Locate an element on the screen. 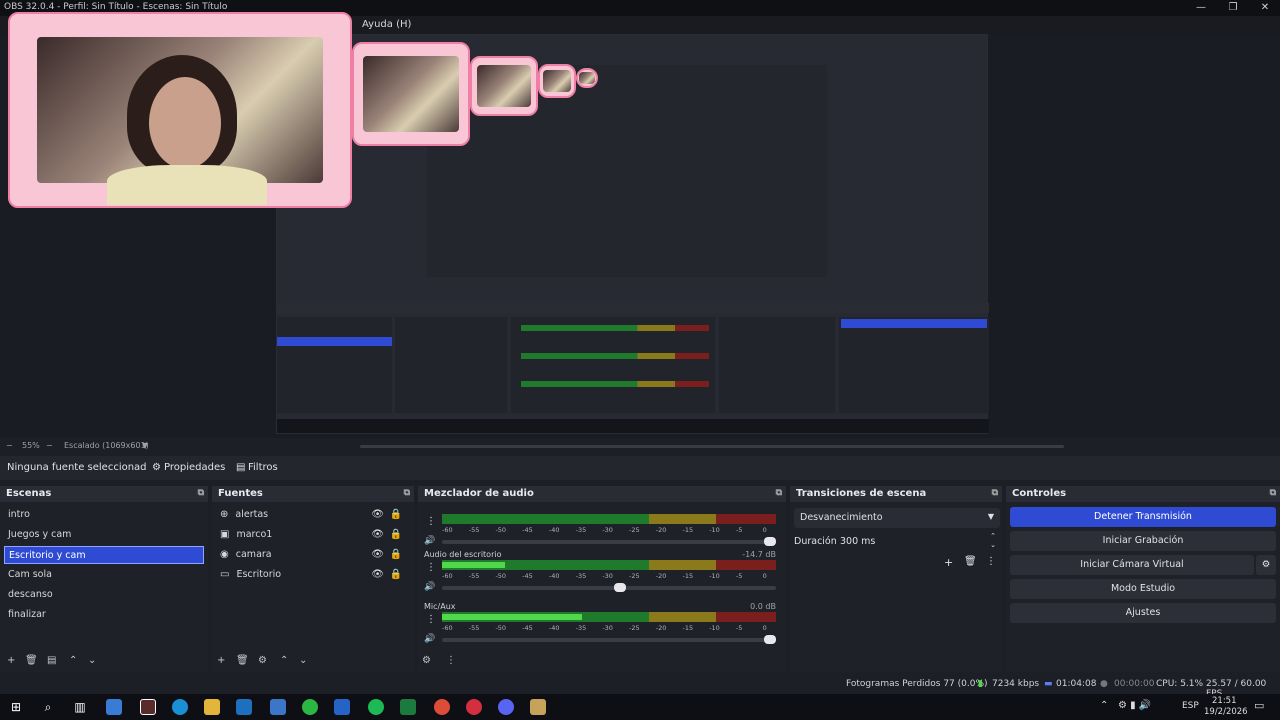 This screenshot has height=720, width=1280. scene-item: descanso is located at coordinates (104, 595).